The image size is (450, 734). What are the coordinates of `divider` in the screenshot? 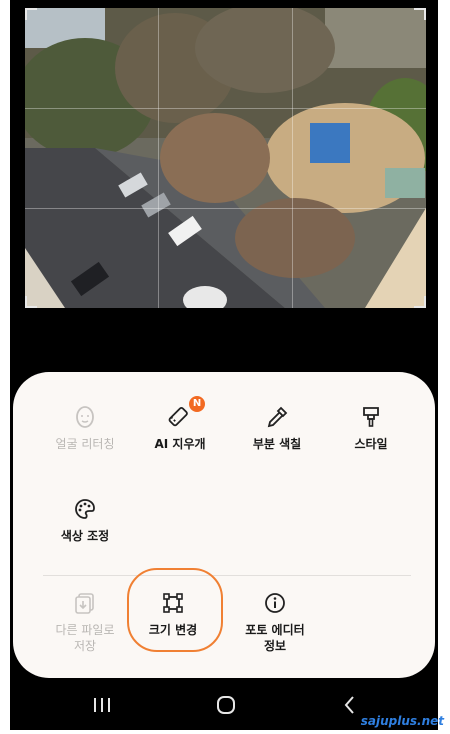 It's located at (227, 575).